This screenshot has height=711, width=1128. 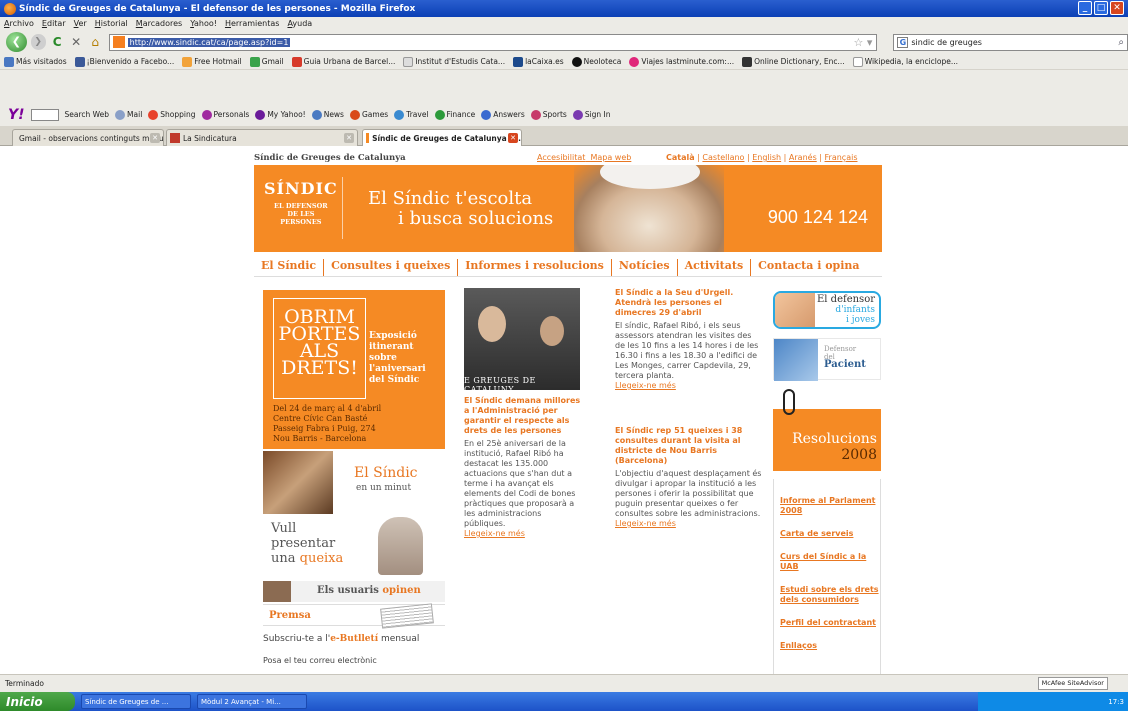 I want to click on link-informe-parlament: Informe al Parlament 2008, so click(x=830, y=506).